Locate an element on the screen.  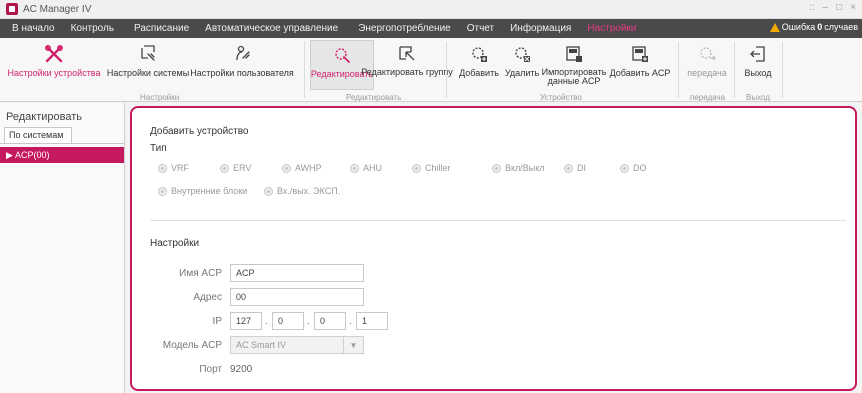
expand-arrow-icon: ▶ is located at coordinates (9, 155).